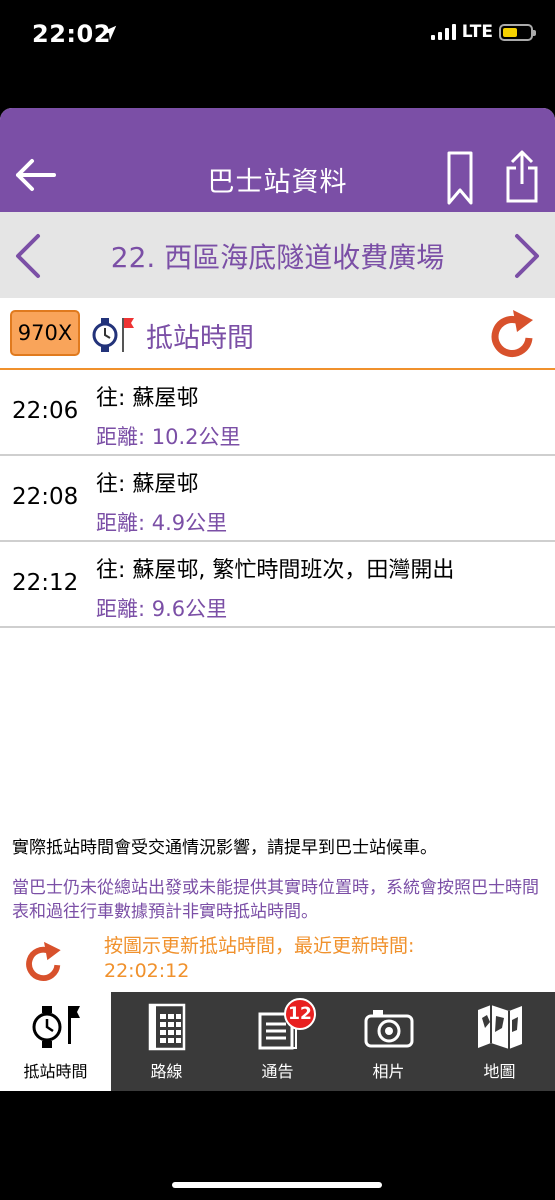 Image resolution: width=555 pixels, height=1200 pixels. Describe the element at coordinates (45, 333) in the screenshot. I see `route-number-badge: 970X` at that location.